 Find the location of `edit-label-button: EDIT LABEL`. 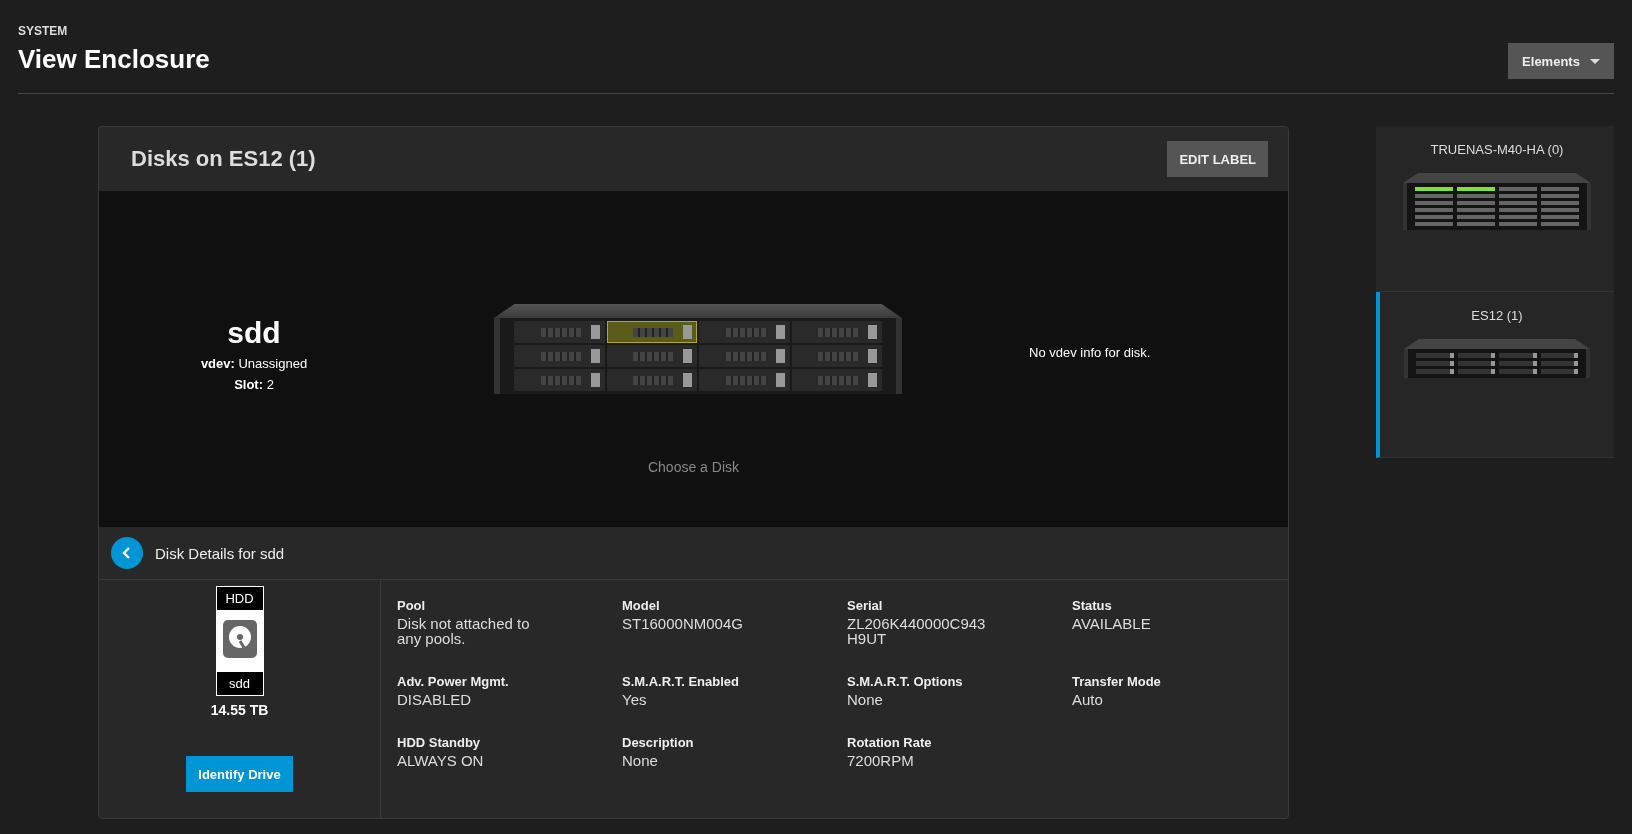

edit-label-button: EDIT LABEL is located at coordinates (1217, 159).